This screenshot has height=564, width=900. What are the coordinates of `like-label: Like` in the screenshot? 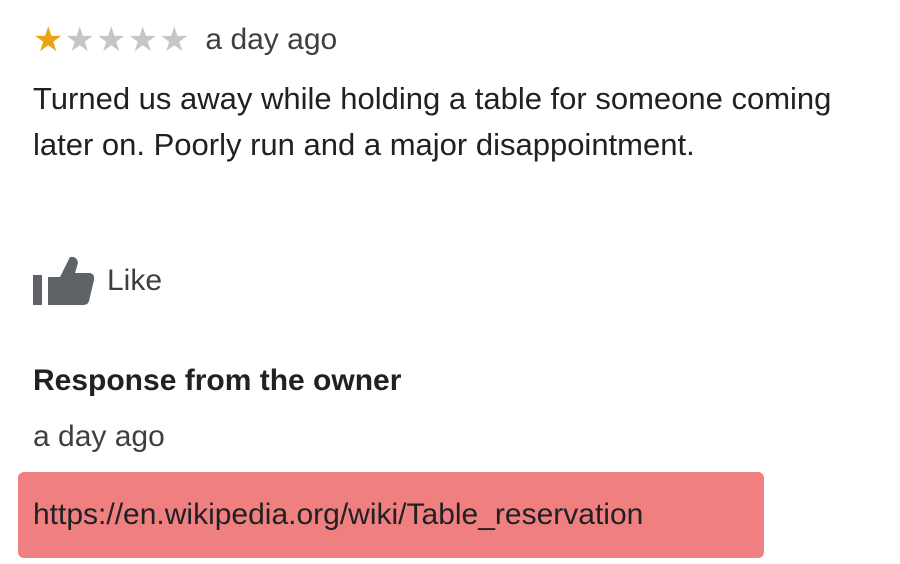 It's located at (135, 280).